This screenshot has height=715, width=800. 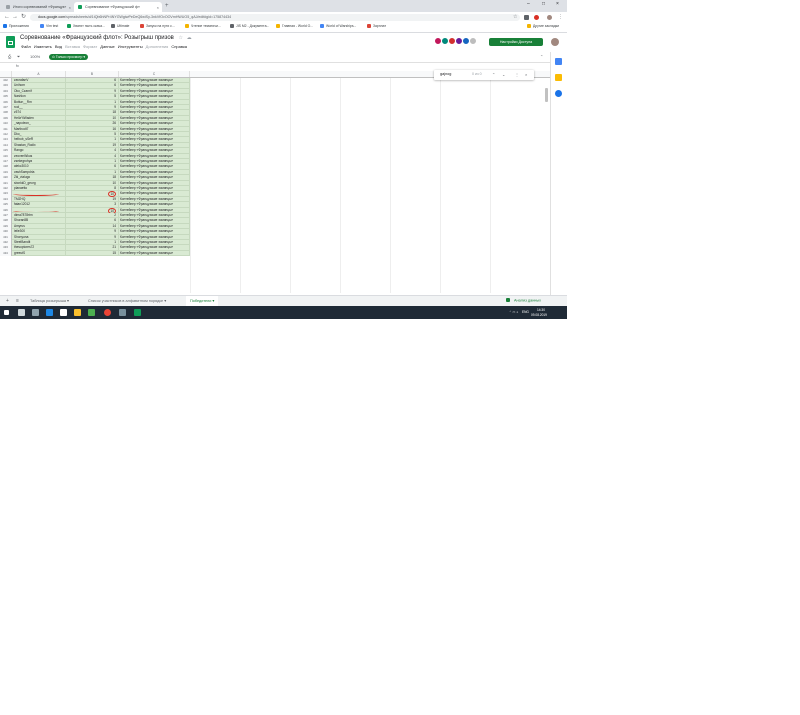 I want to click on cell-prize: Контейнер «Французские эсминцы», so click(x=154, y=253).